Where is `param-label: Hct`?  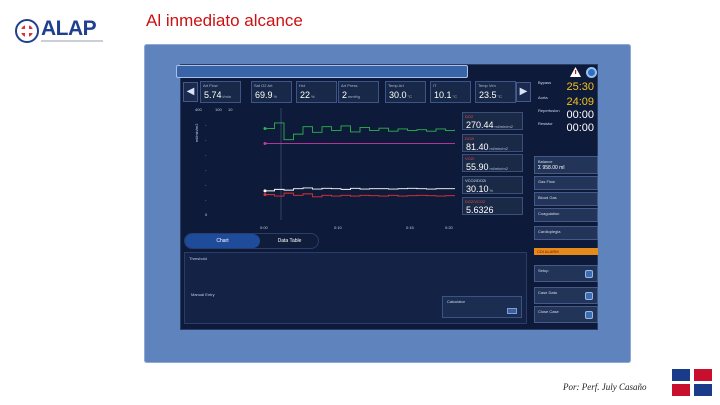 param-label: Hct is located at coordinates (302, 85).